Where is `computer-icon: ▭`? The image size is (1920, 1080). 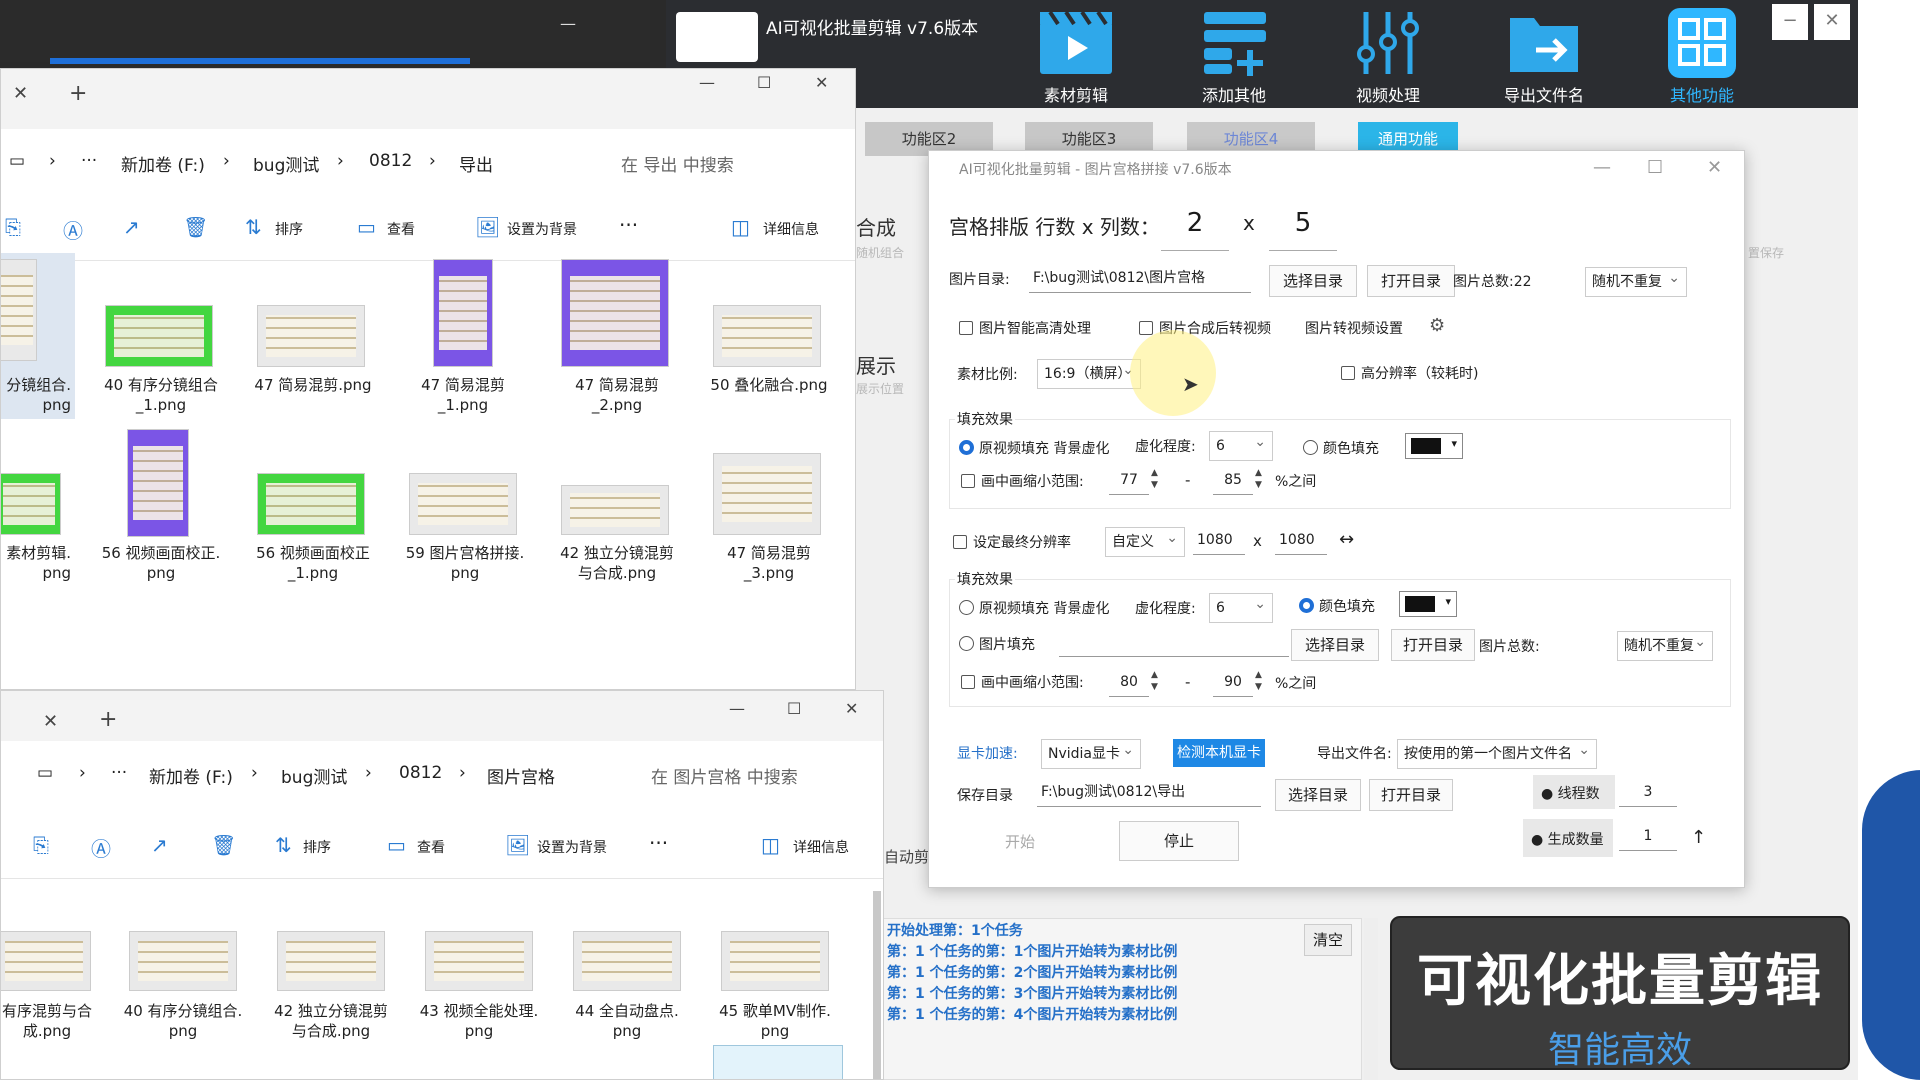 computer-icon: ▭ is located at coordinates (17, 161).